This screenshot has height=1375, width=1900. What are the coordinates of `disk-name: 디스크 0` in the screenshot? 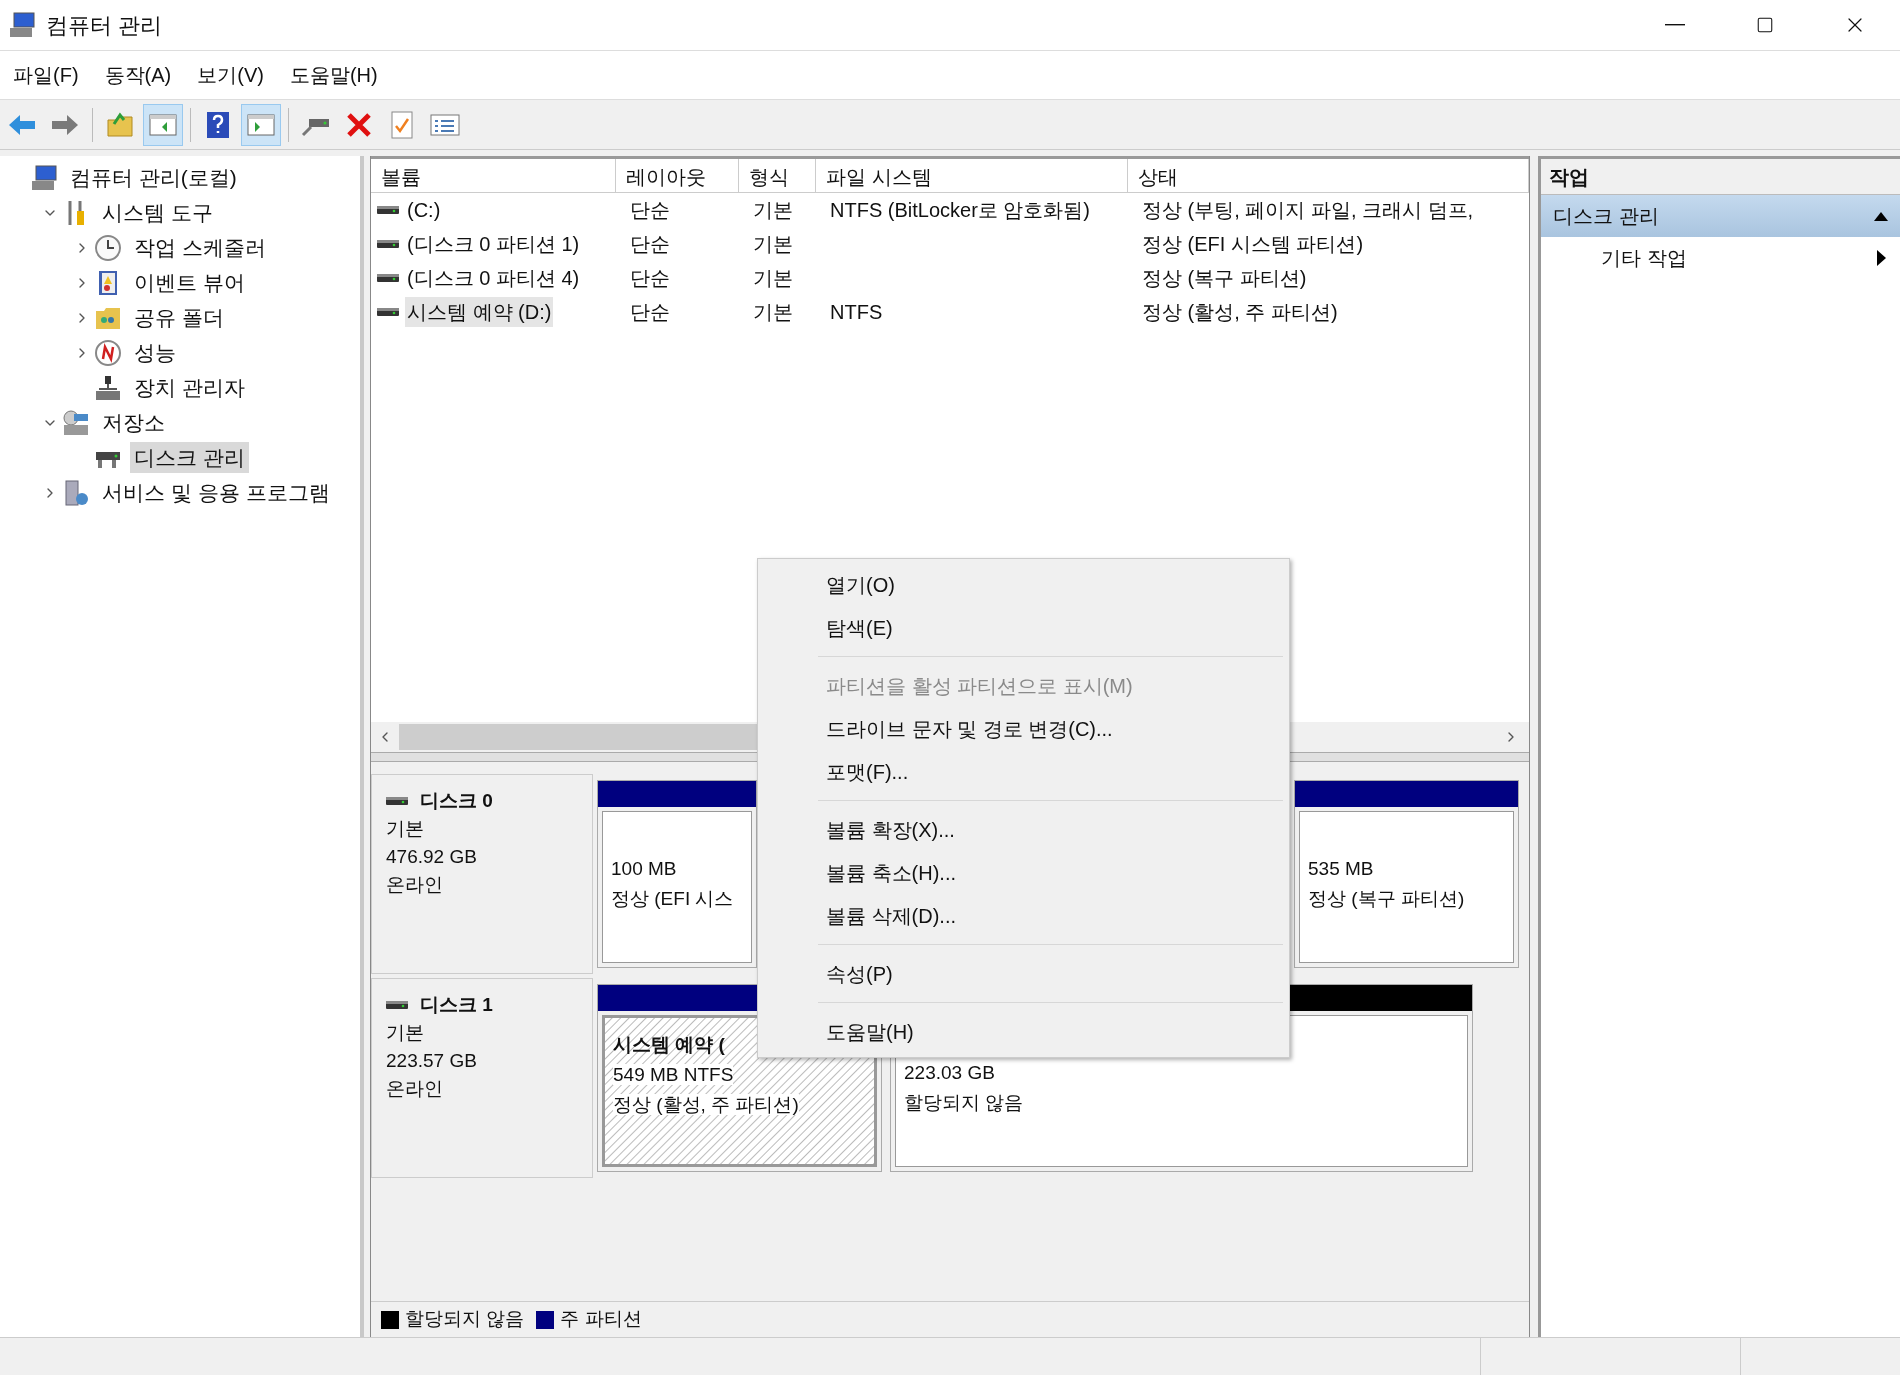 It's located at (456, 801).